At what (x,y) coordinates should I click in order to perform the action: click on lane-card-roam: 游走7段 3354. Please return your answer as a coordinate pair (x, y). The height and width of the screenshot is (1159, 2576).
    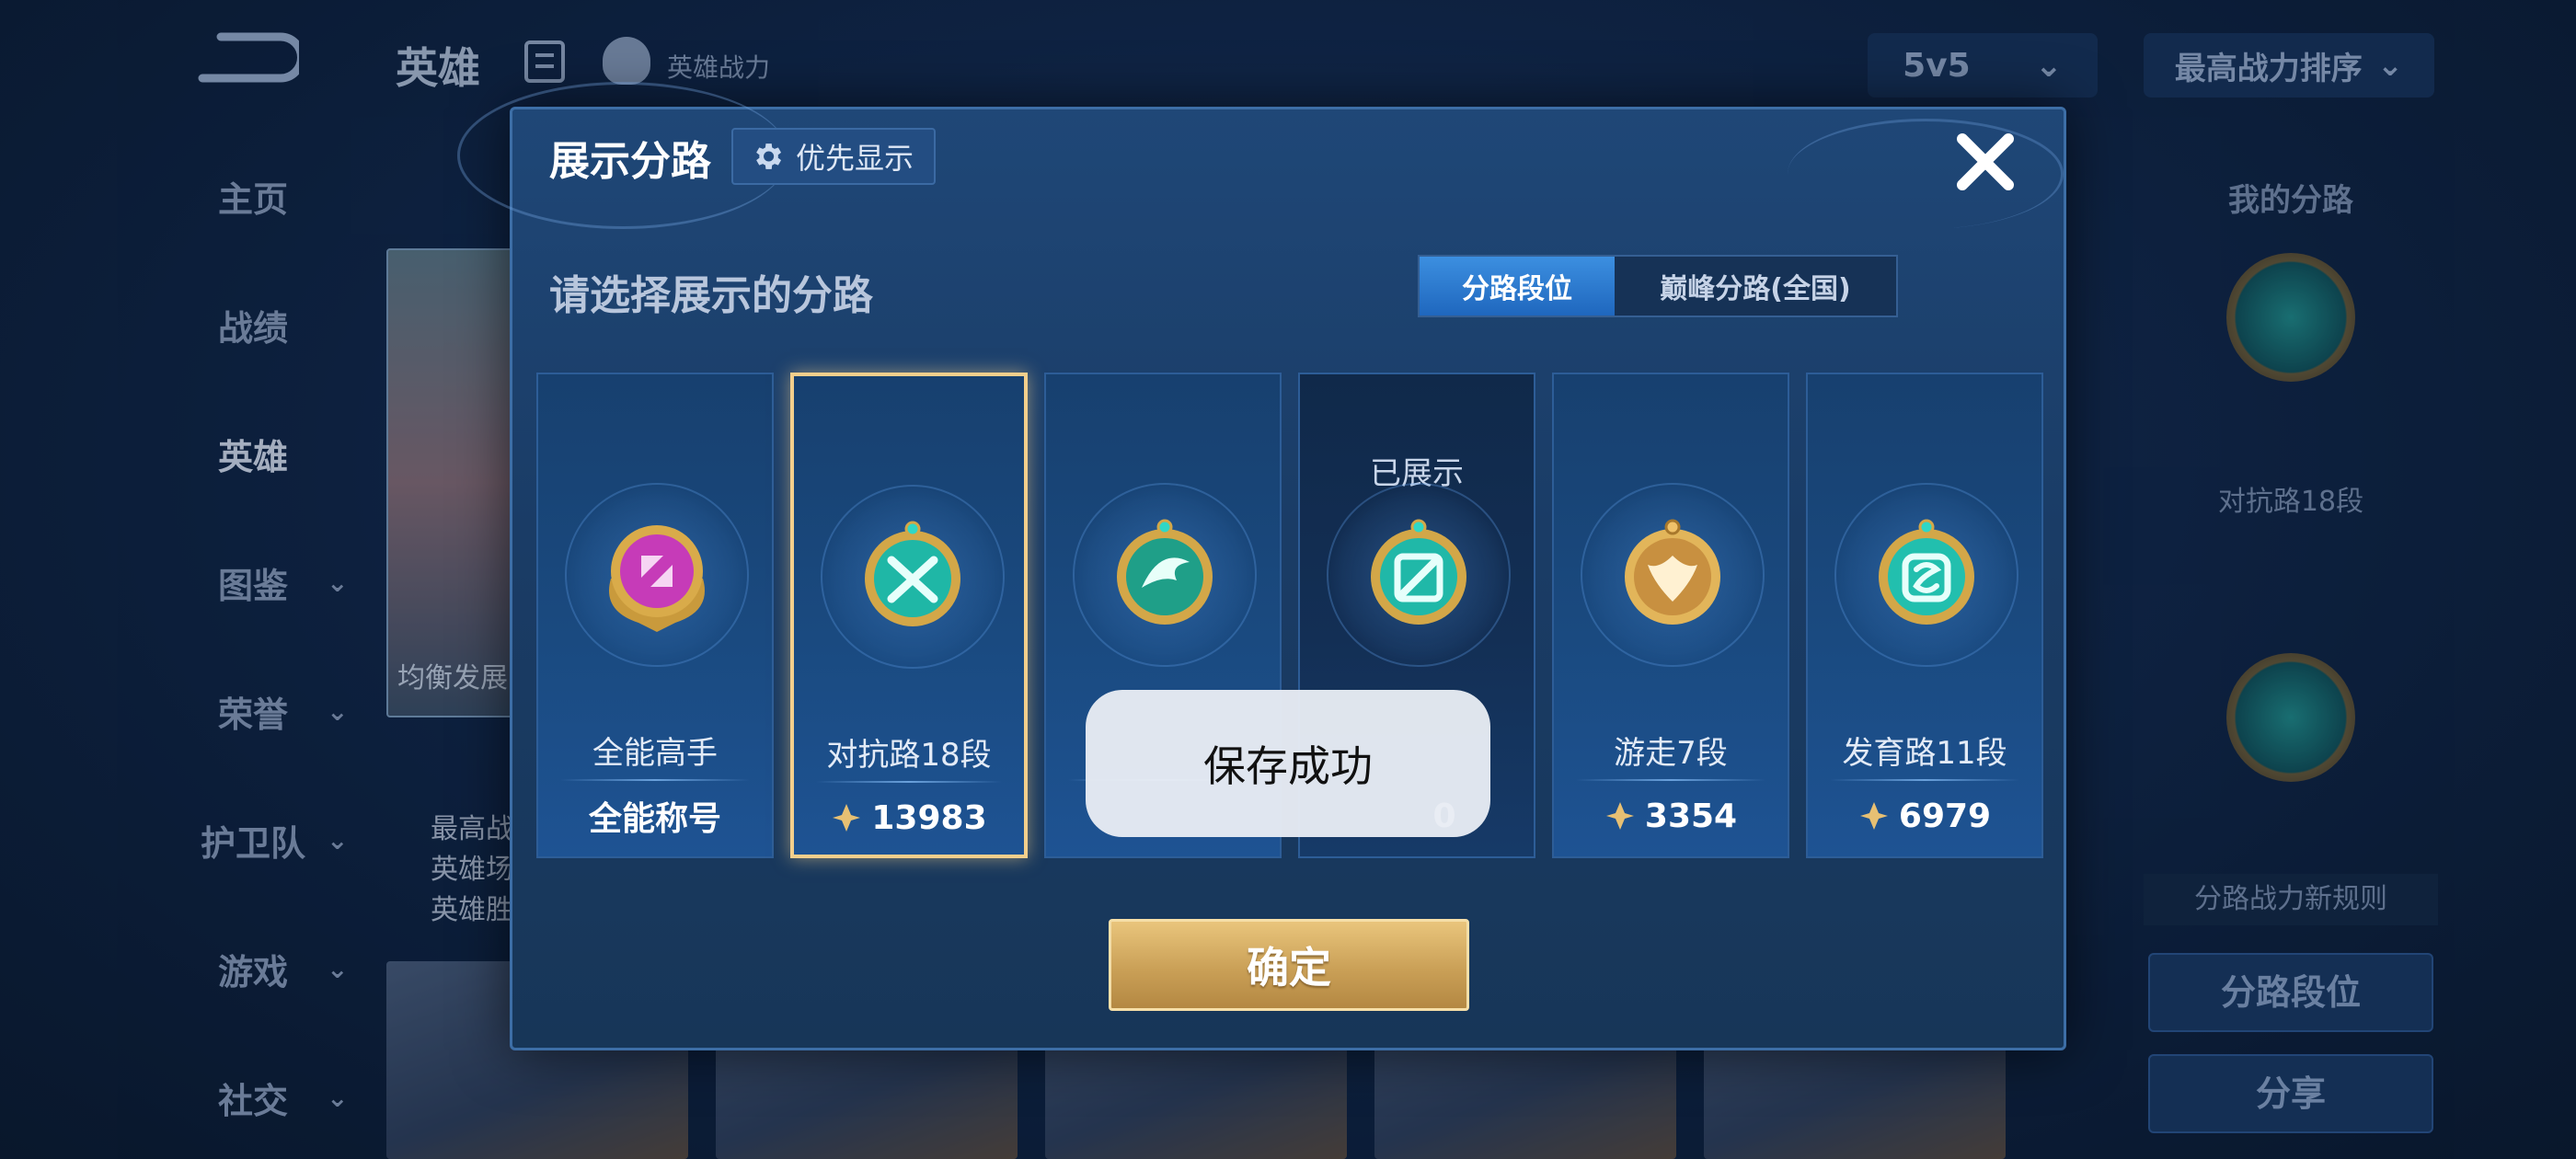
    Looking at the image, I should click on (1670, 615).